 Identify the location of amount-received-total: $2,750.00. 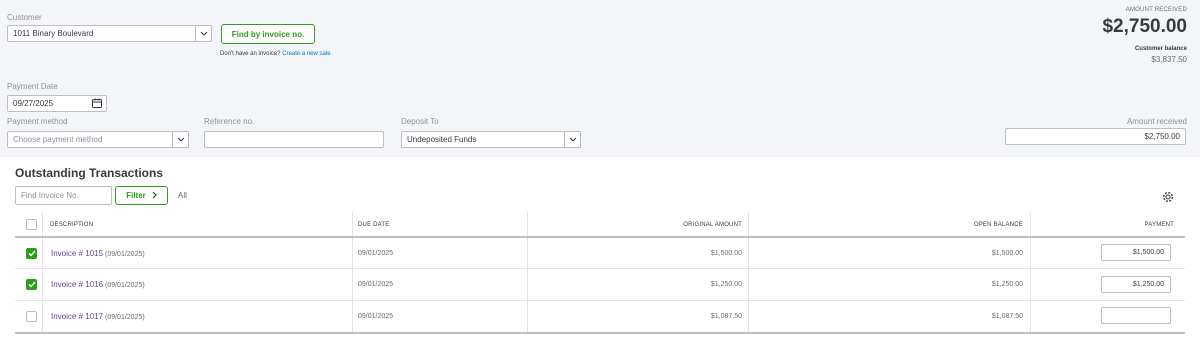
(1144, 26).